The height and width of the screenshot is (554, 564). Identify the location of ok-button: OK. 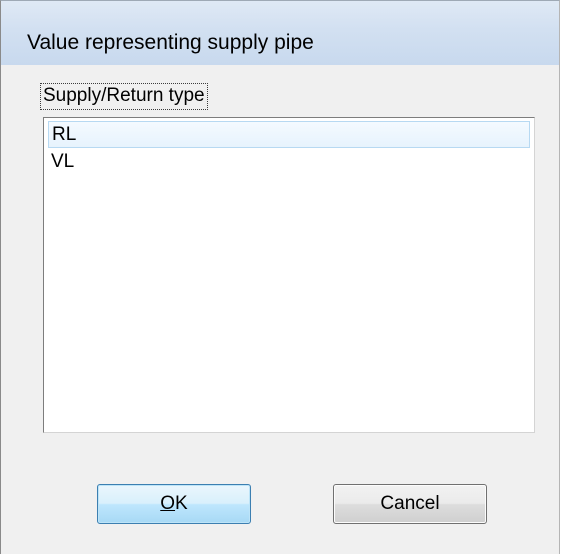
(174, 504).